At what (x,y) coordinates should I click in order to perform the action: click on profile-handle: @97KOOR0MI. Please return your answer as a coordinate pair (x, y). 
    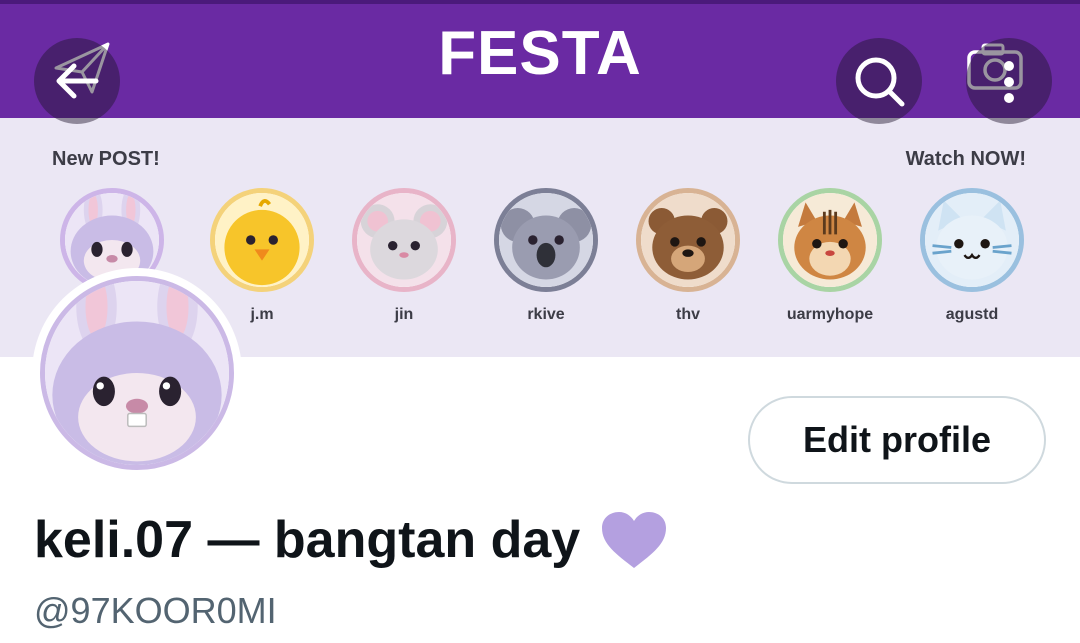
    Looking at the image, I should click on (155, 610).